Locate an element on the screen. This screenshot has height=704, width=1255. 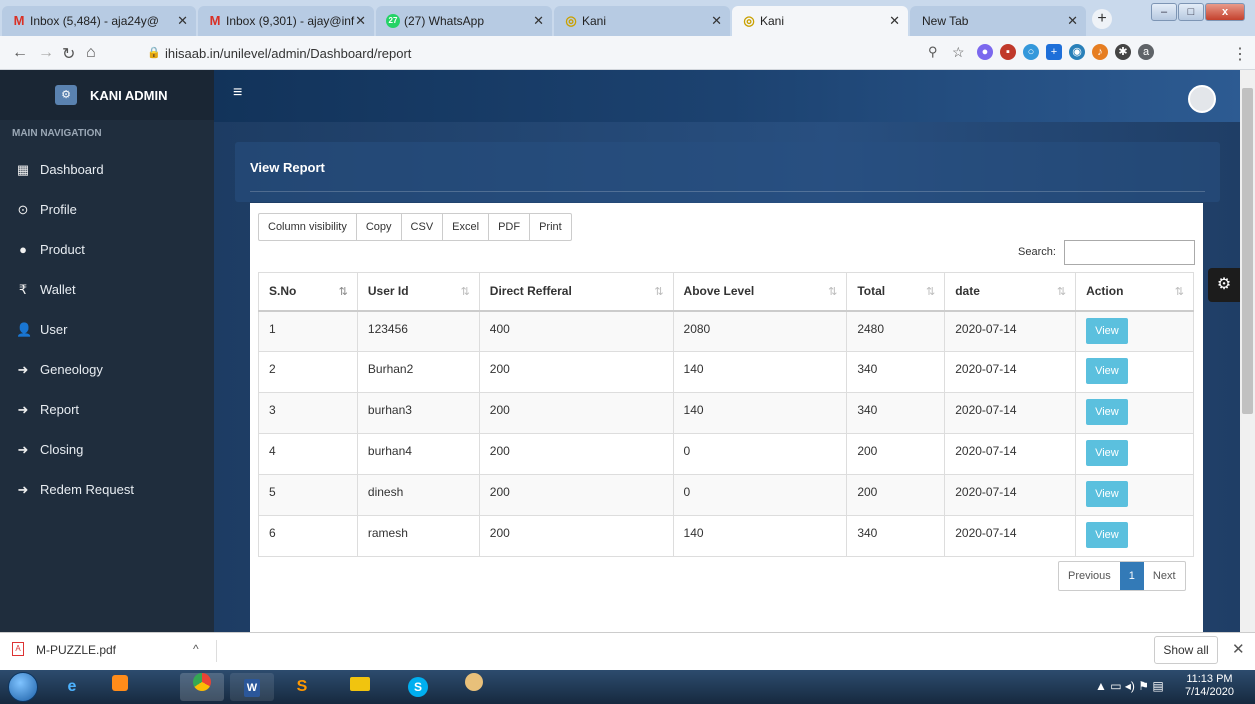
csv-button: CSV is located at coordinates (423, 227).